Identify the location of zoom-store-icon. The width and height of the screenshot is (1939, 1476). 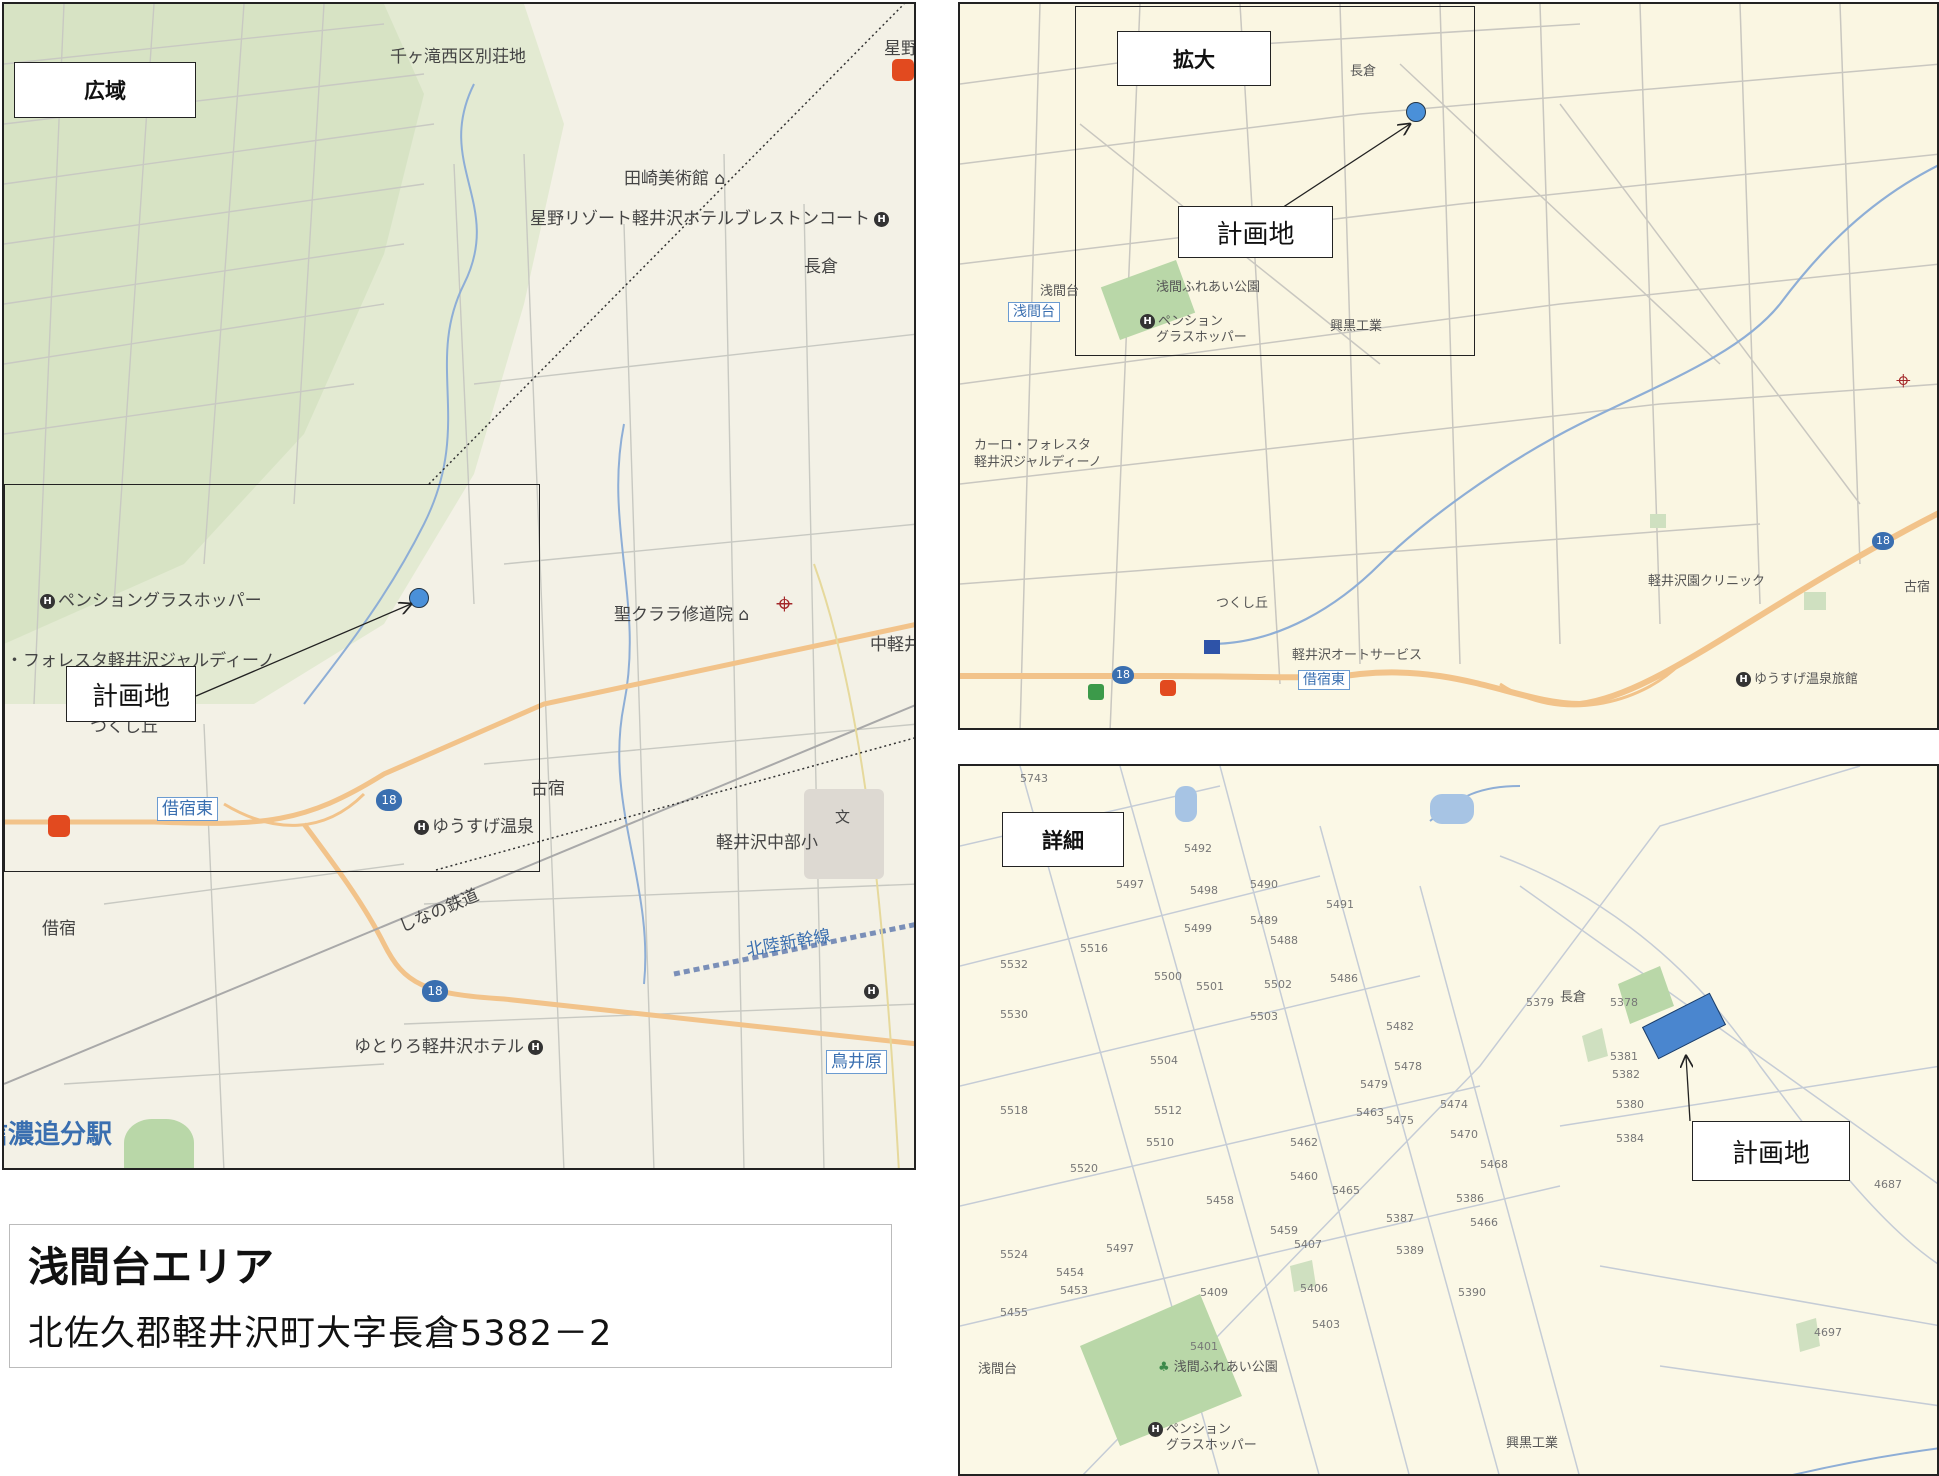
(1096, 692).